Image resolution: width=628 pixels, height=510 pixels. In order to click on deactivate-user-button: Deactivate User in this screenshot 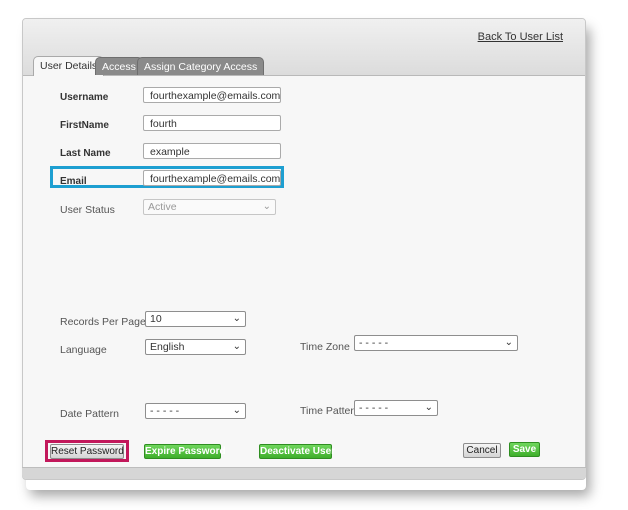, I will do `click(297, 451)`.